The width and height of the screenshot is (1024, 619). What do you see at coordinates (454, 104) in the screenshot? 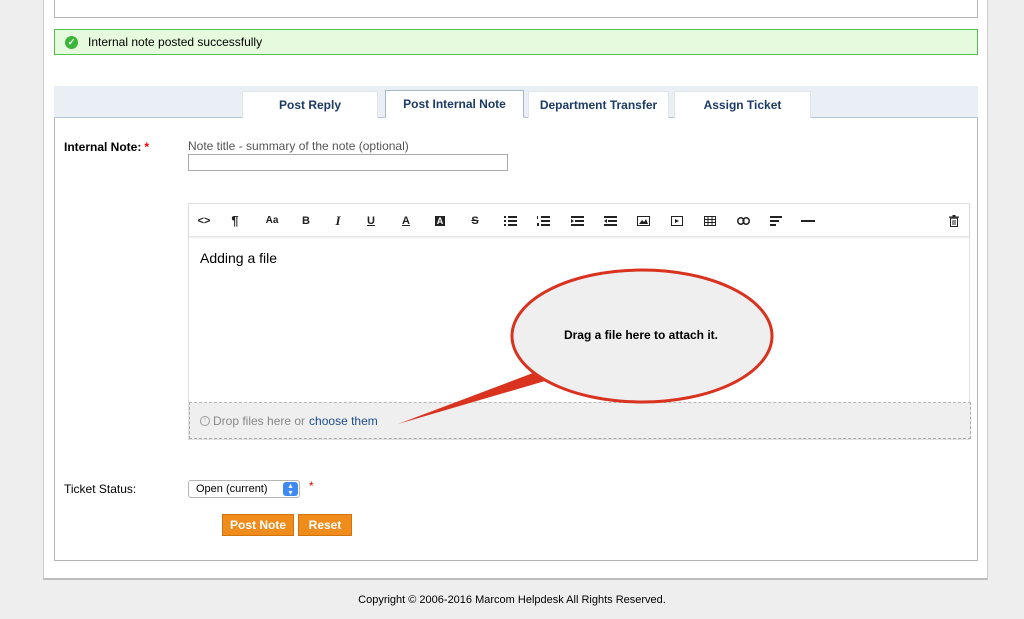
I see `tab-post-internal-note: Post Internal Note` at bounding box center [454, 104].